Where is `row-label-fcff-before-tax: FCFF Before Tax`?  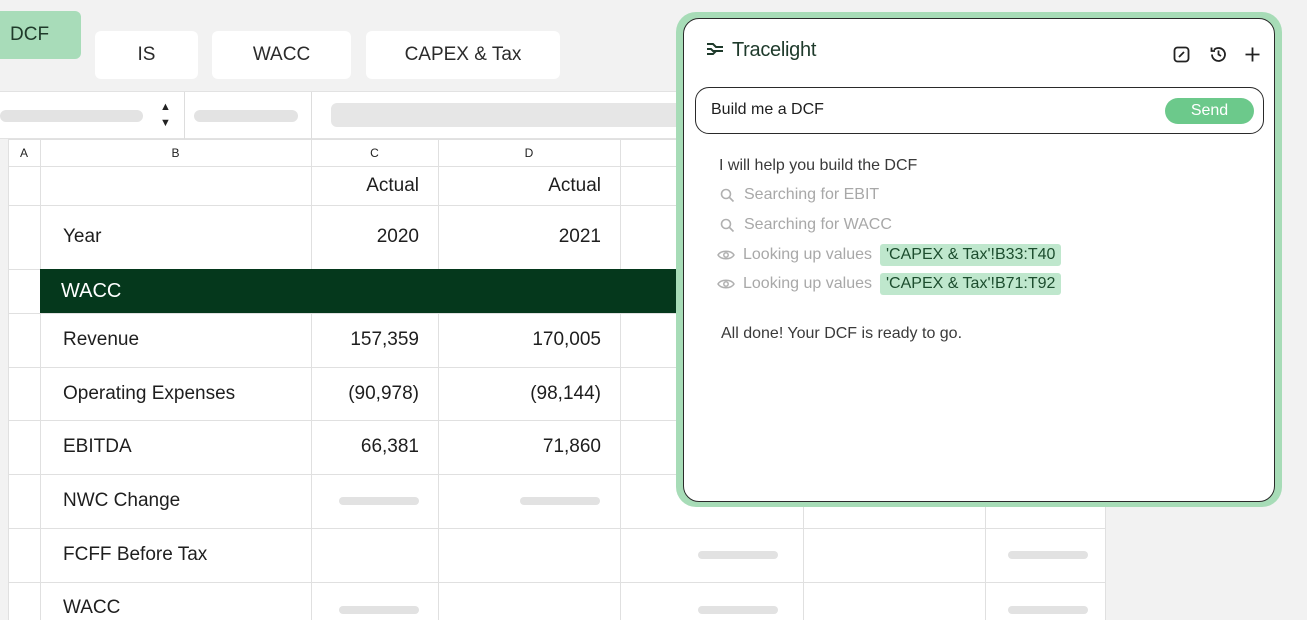 row-label-fcff-before-tax: FCFF Before Tax is located at coordinates (175, 555).